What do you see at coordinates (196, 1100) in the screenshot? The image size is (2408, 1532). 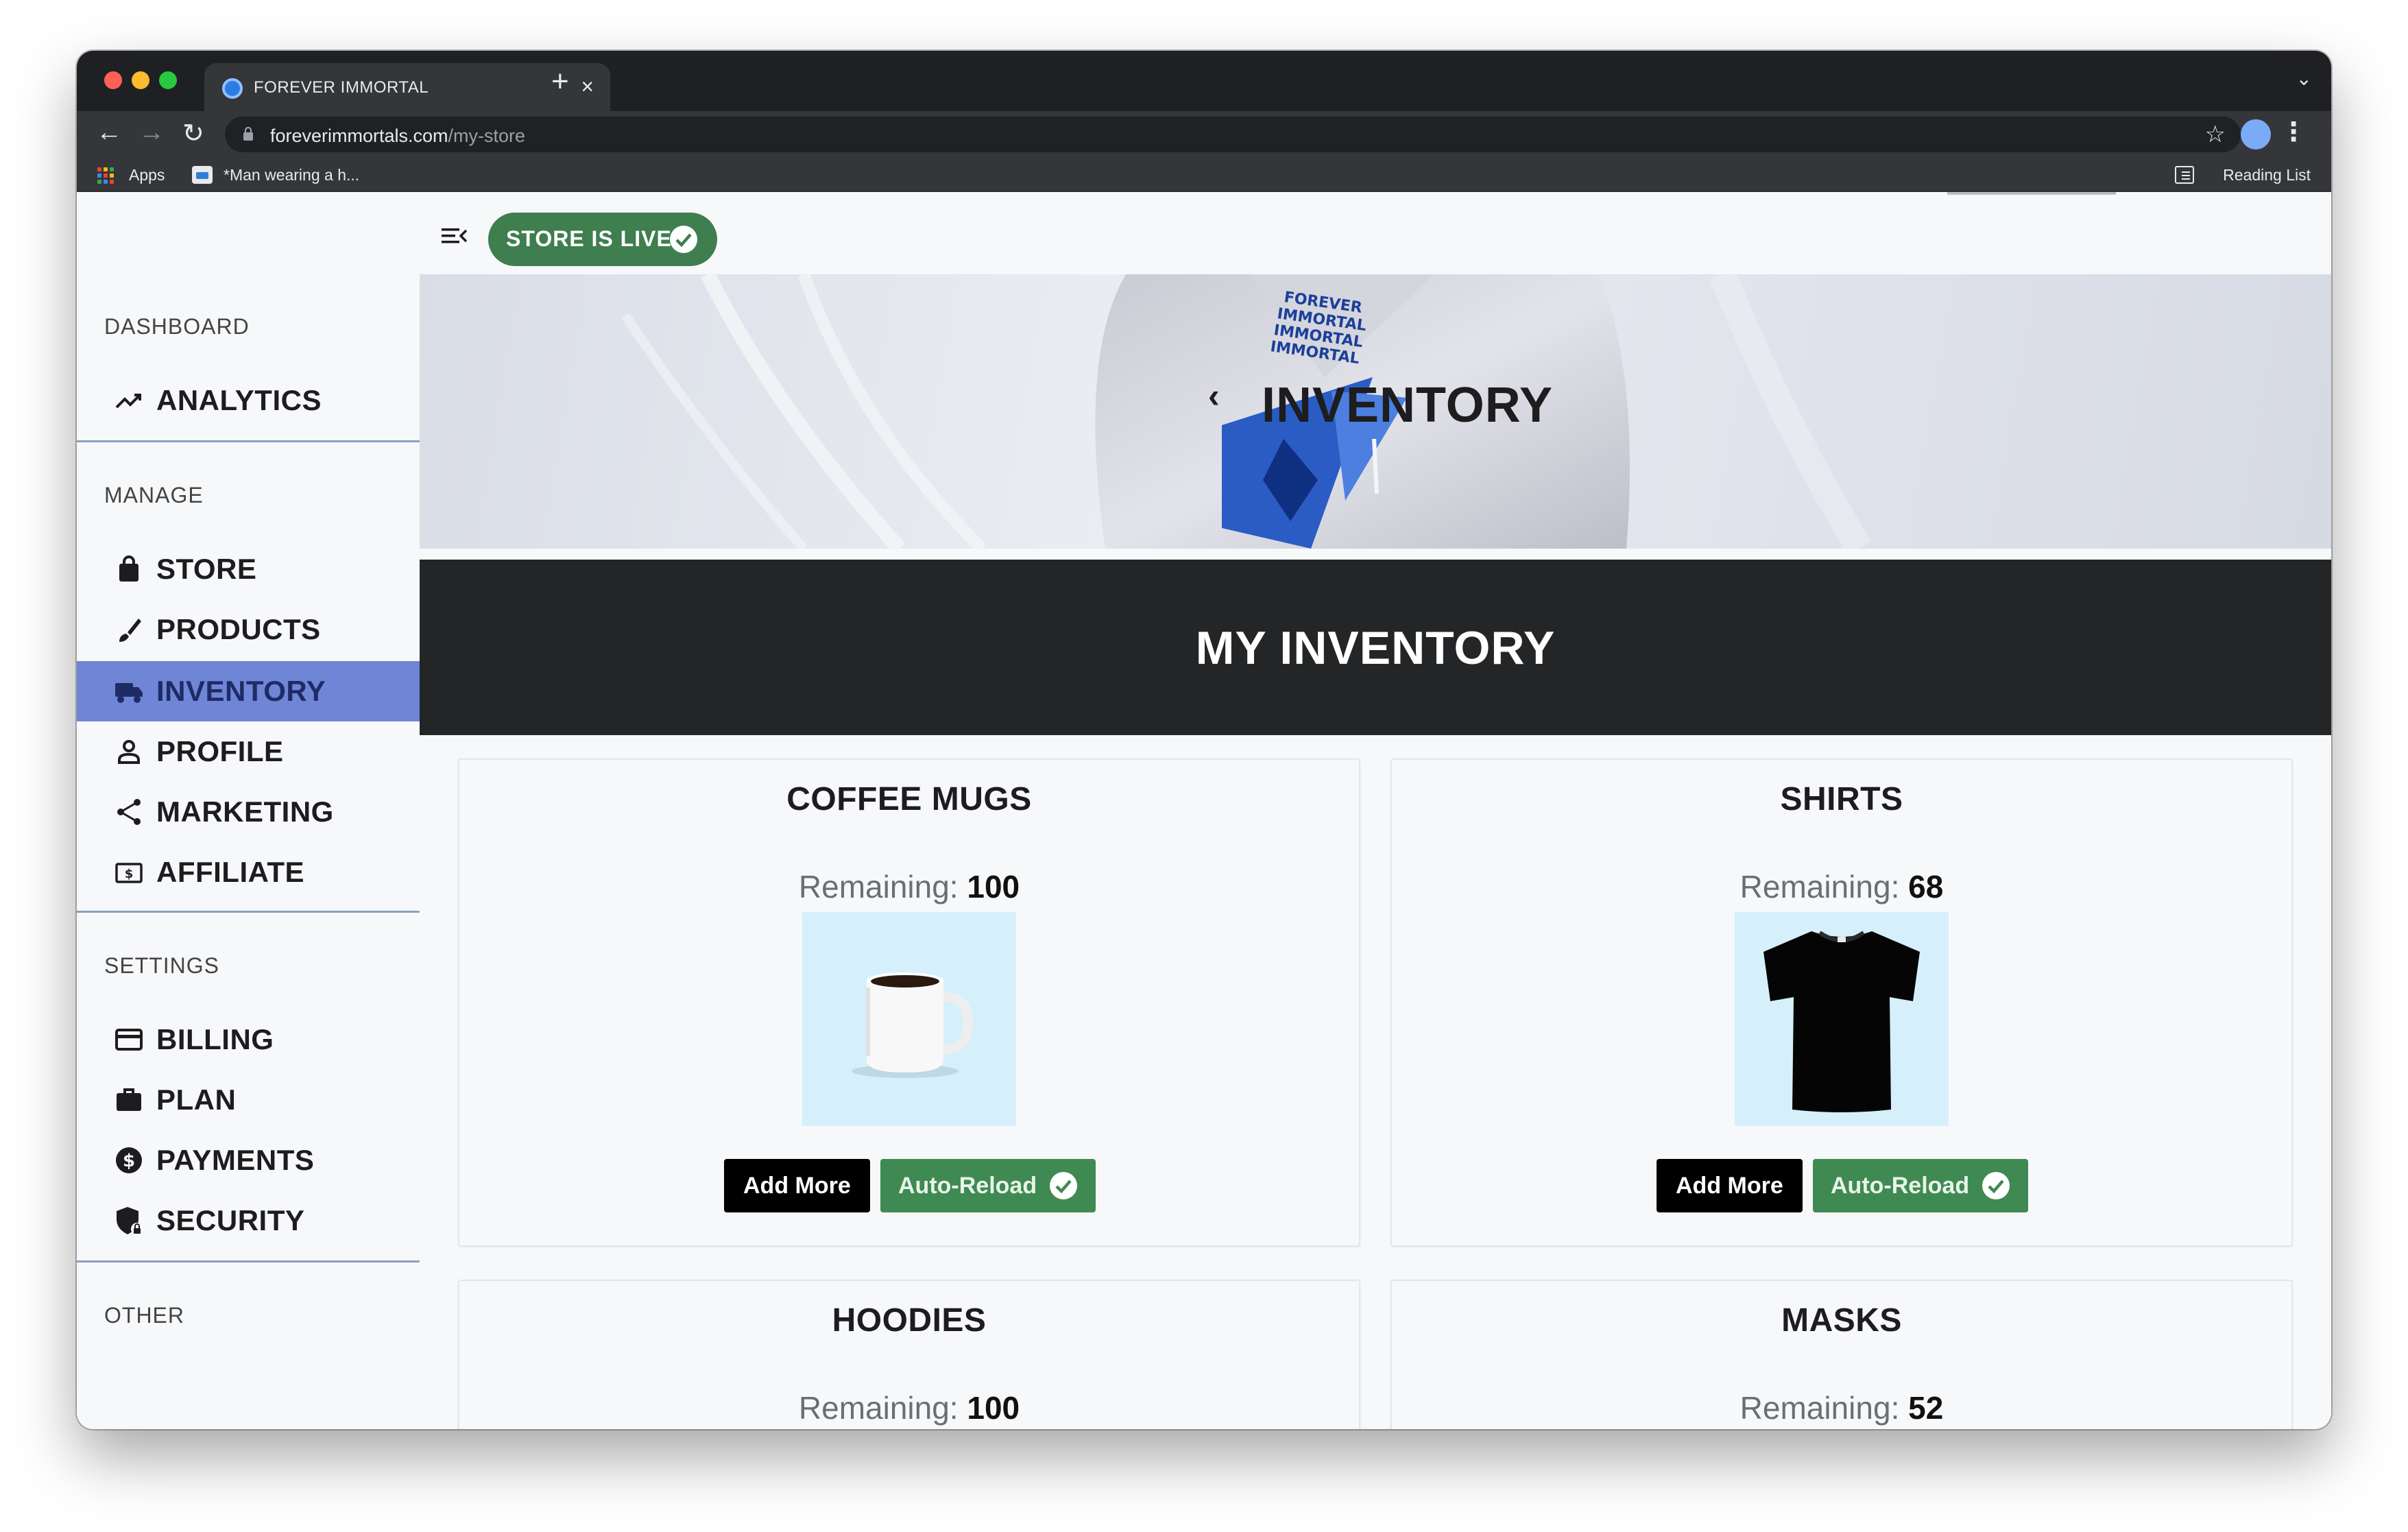 I see `sidebar-item-label: PLAN` at bounding box center [196, 1100].